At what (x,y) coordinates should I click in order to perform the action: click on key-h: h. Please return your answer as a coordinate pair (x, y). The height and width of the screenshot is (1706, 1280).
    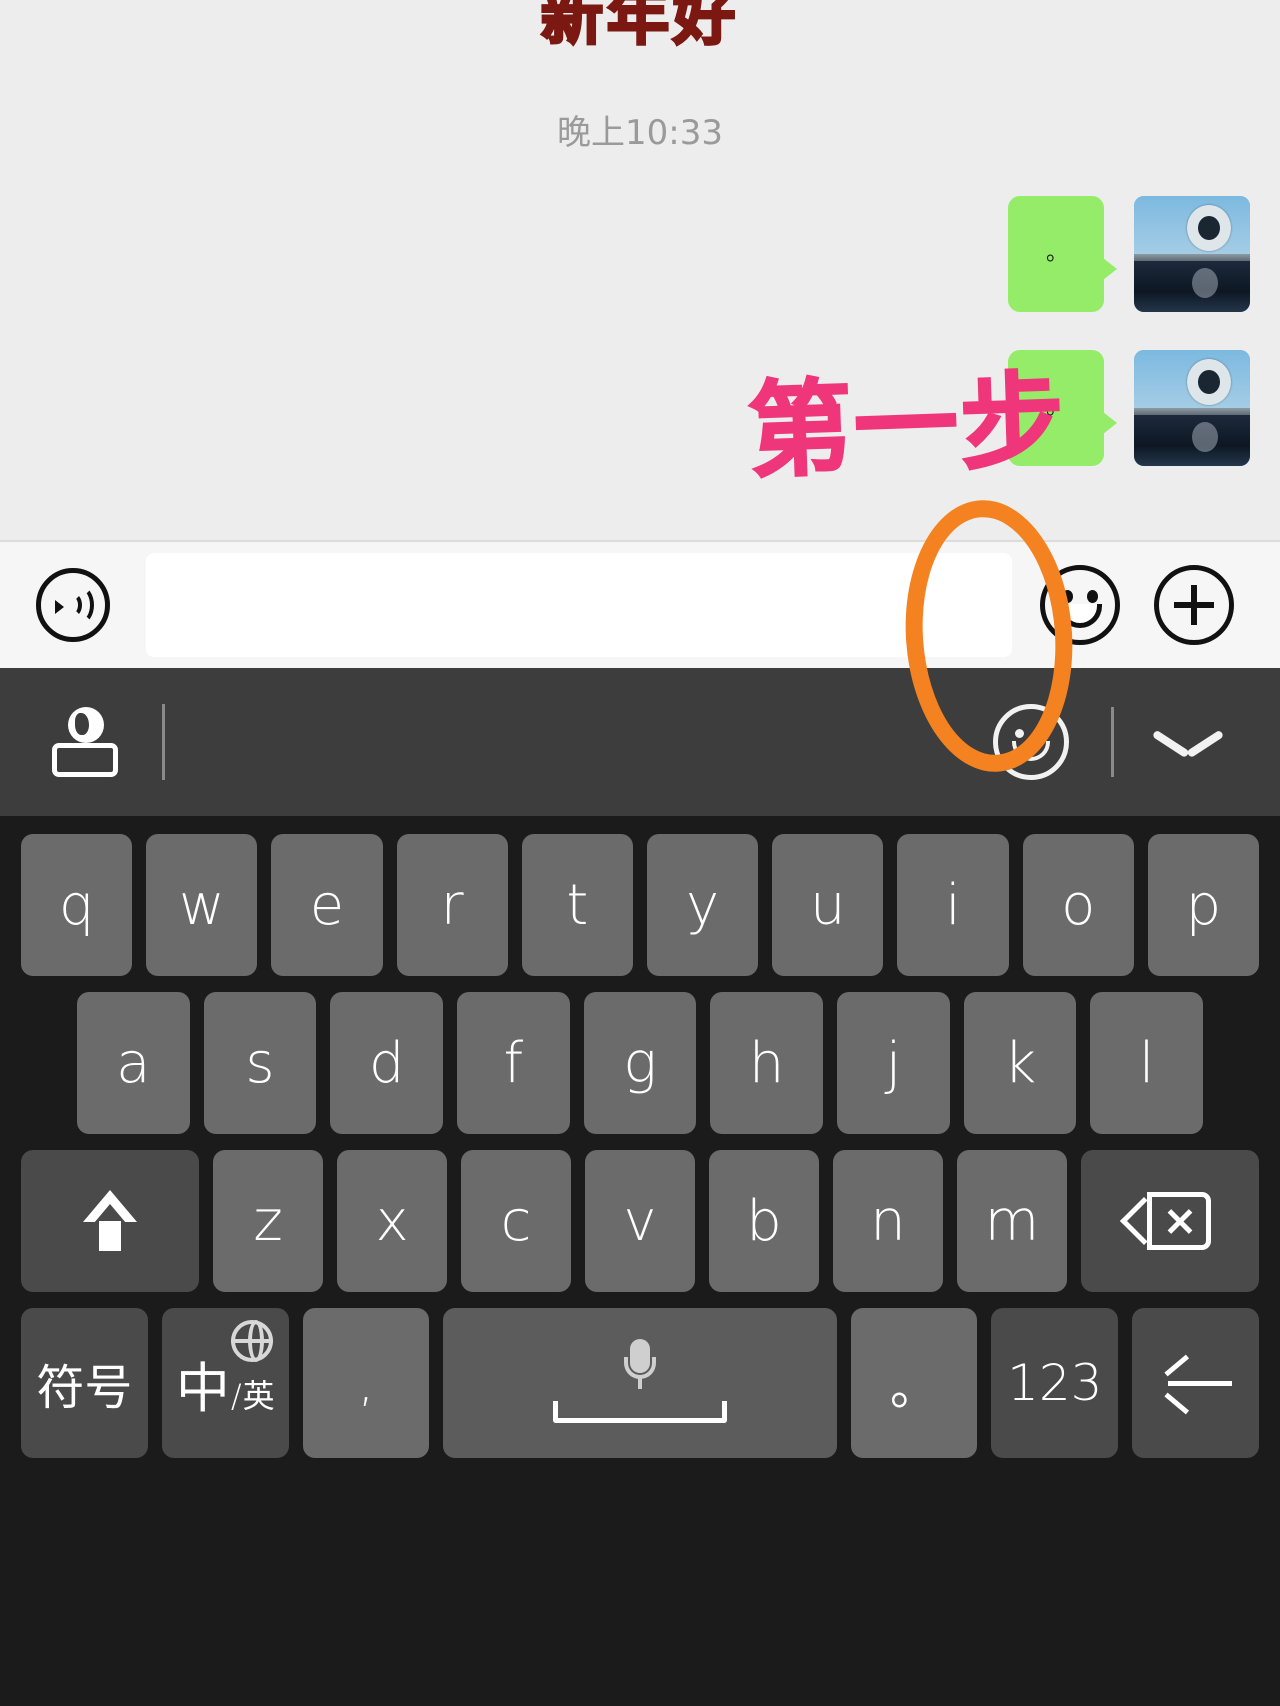
    Looking at the image, I should click on (767, 1063).